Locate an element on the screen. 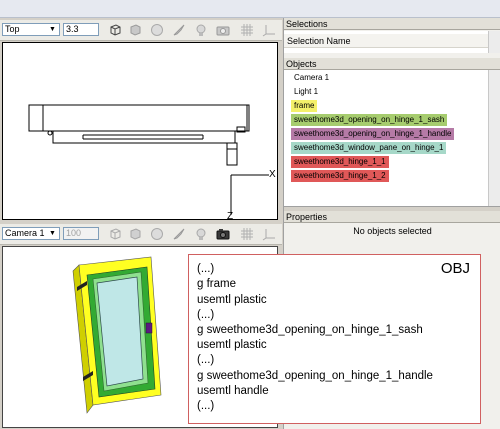  selections-scrollbar is located at coordinates (494, 42).